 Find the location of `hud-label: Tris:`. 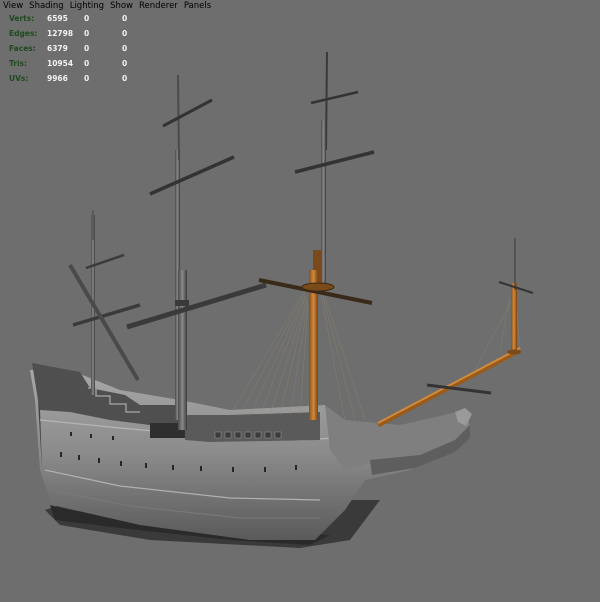

hud-label: Tris: is located at coordinates (18, 63).